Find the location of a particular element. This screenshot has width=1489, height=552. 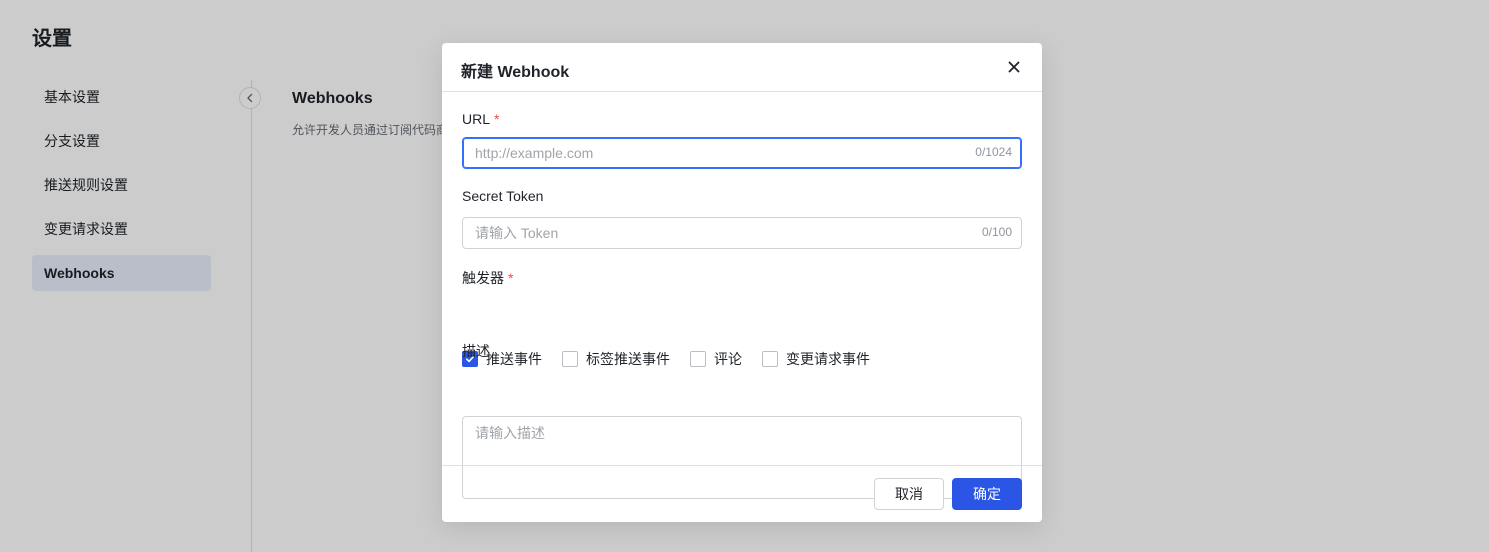

checkbox-label: 评论 is located at coordinates (728, 359).